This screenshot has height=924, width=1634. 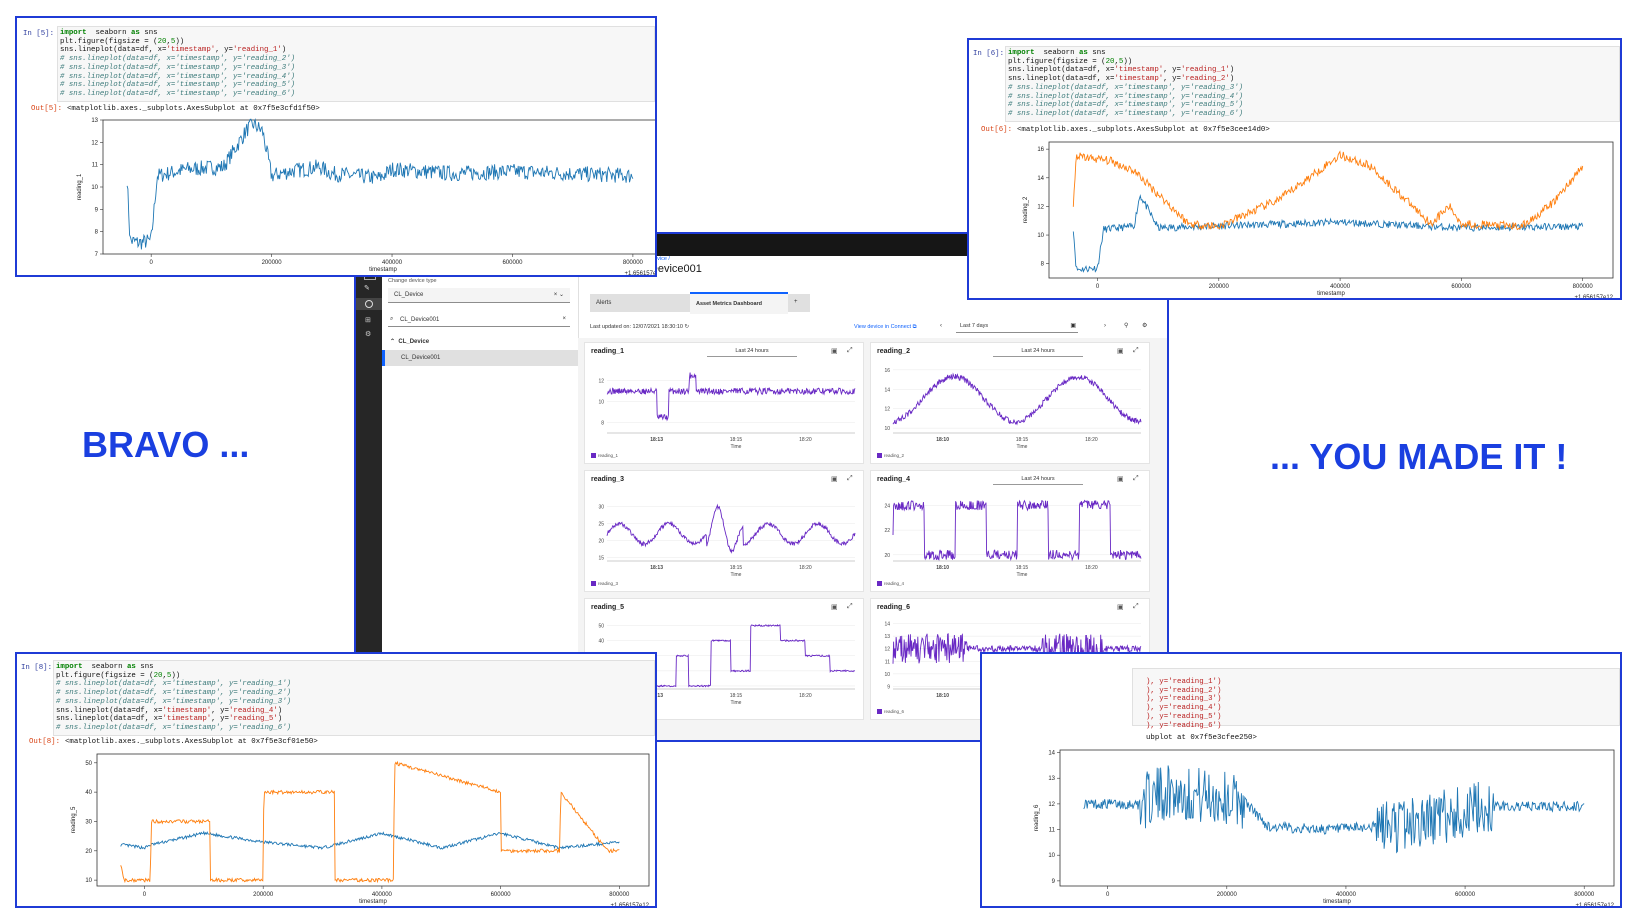 I want to click on list-icon: ⊞, so click(x=368, y=320).